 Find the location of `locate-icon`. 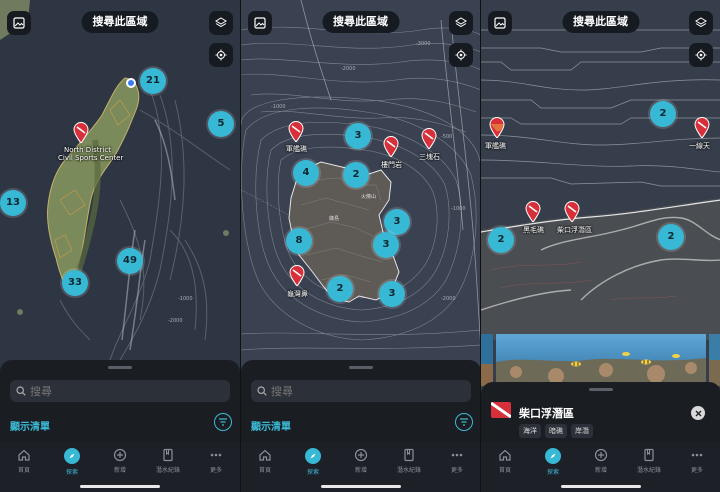

locate-icon is located at coordinates (701, 55).